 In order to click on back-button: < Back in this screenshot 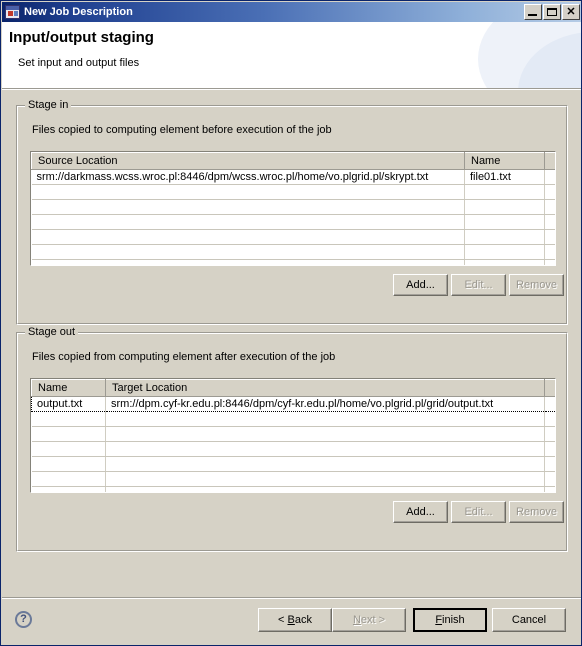, I will do `click(295, 620)`.